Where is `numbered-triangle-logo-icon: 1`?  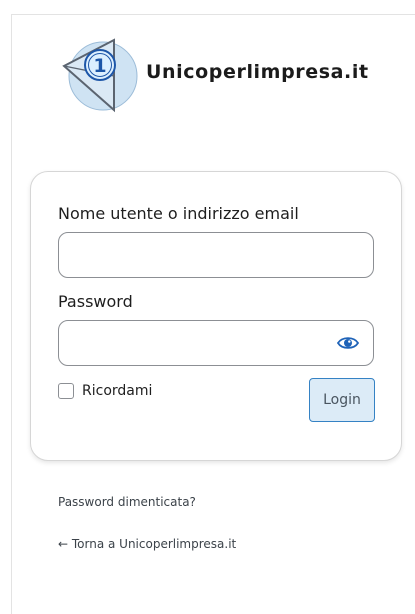 numbered-triangle-logo-icon: 1 is located at coordinates (100, 72).